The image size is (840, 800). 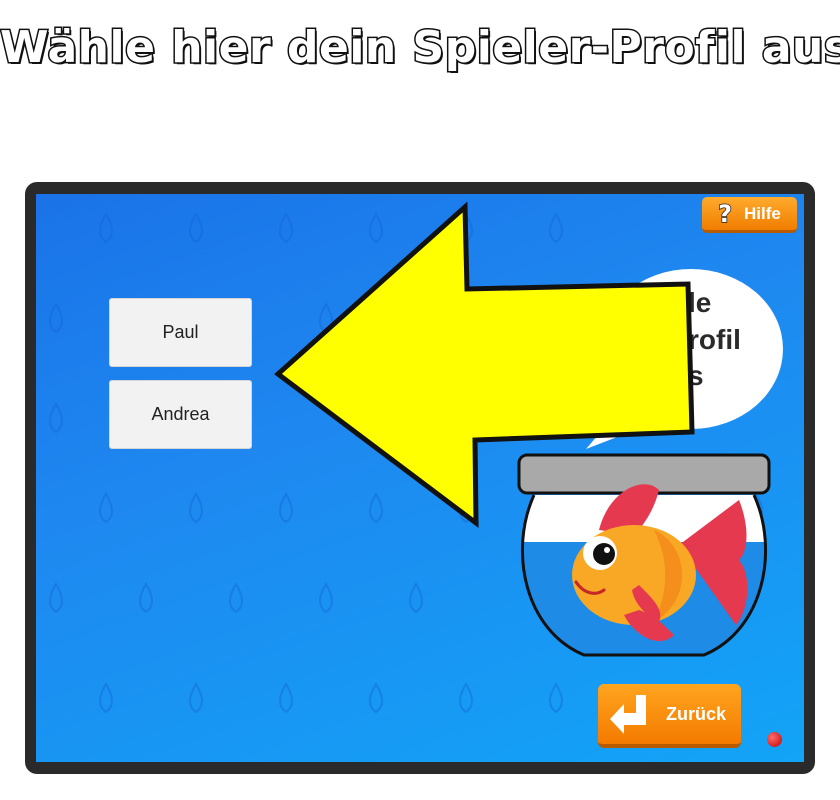 I want to click on headline: Wähle hier dein Spieler-Profil aus, so click(x=420, y=48).